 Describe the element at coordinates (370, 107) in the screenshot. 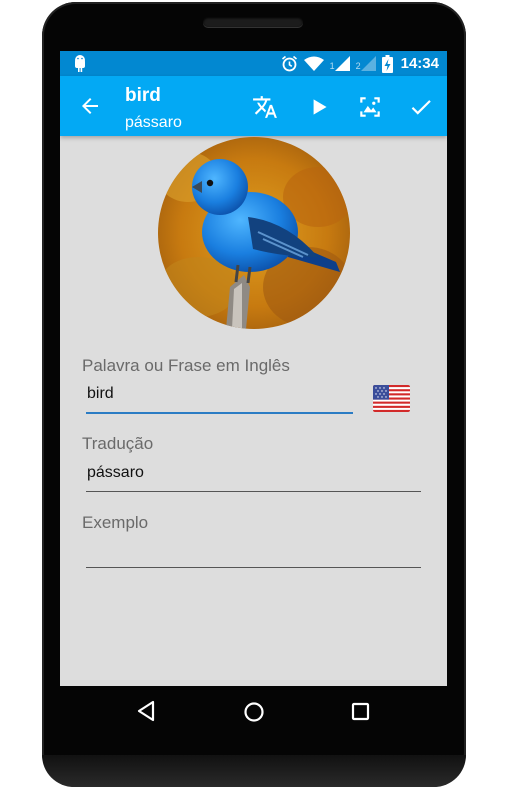

I see `image-icon` at that location.